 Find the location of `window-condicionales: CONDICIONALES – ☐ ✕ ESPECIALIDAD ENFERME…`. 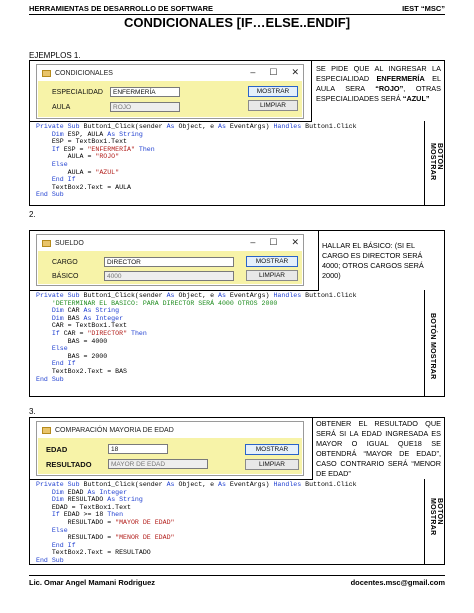

window-condicionales: CONDICIONALES – ☐ ✕ ESPECIALIDAD ENFERME… is located at coordinates (170, 91).